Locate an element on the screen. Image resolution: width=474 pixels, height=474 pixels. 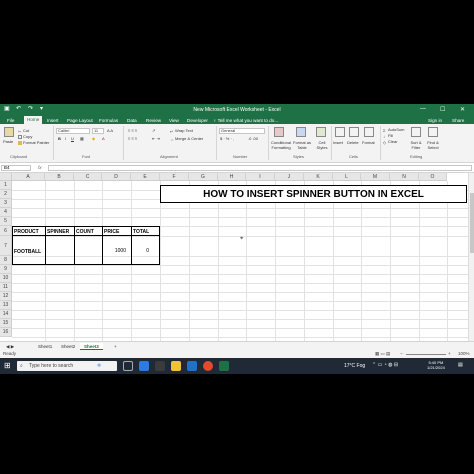
row-header-7: 7 is located at coordinates (6, 246).